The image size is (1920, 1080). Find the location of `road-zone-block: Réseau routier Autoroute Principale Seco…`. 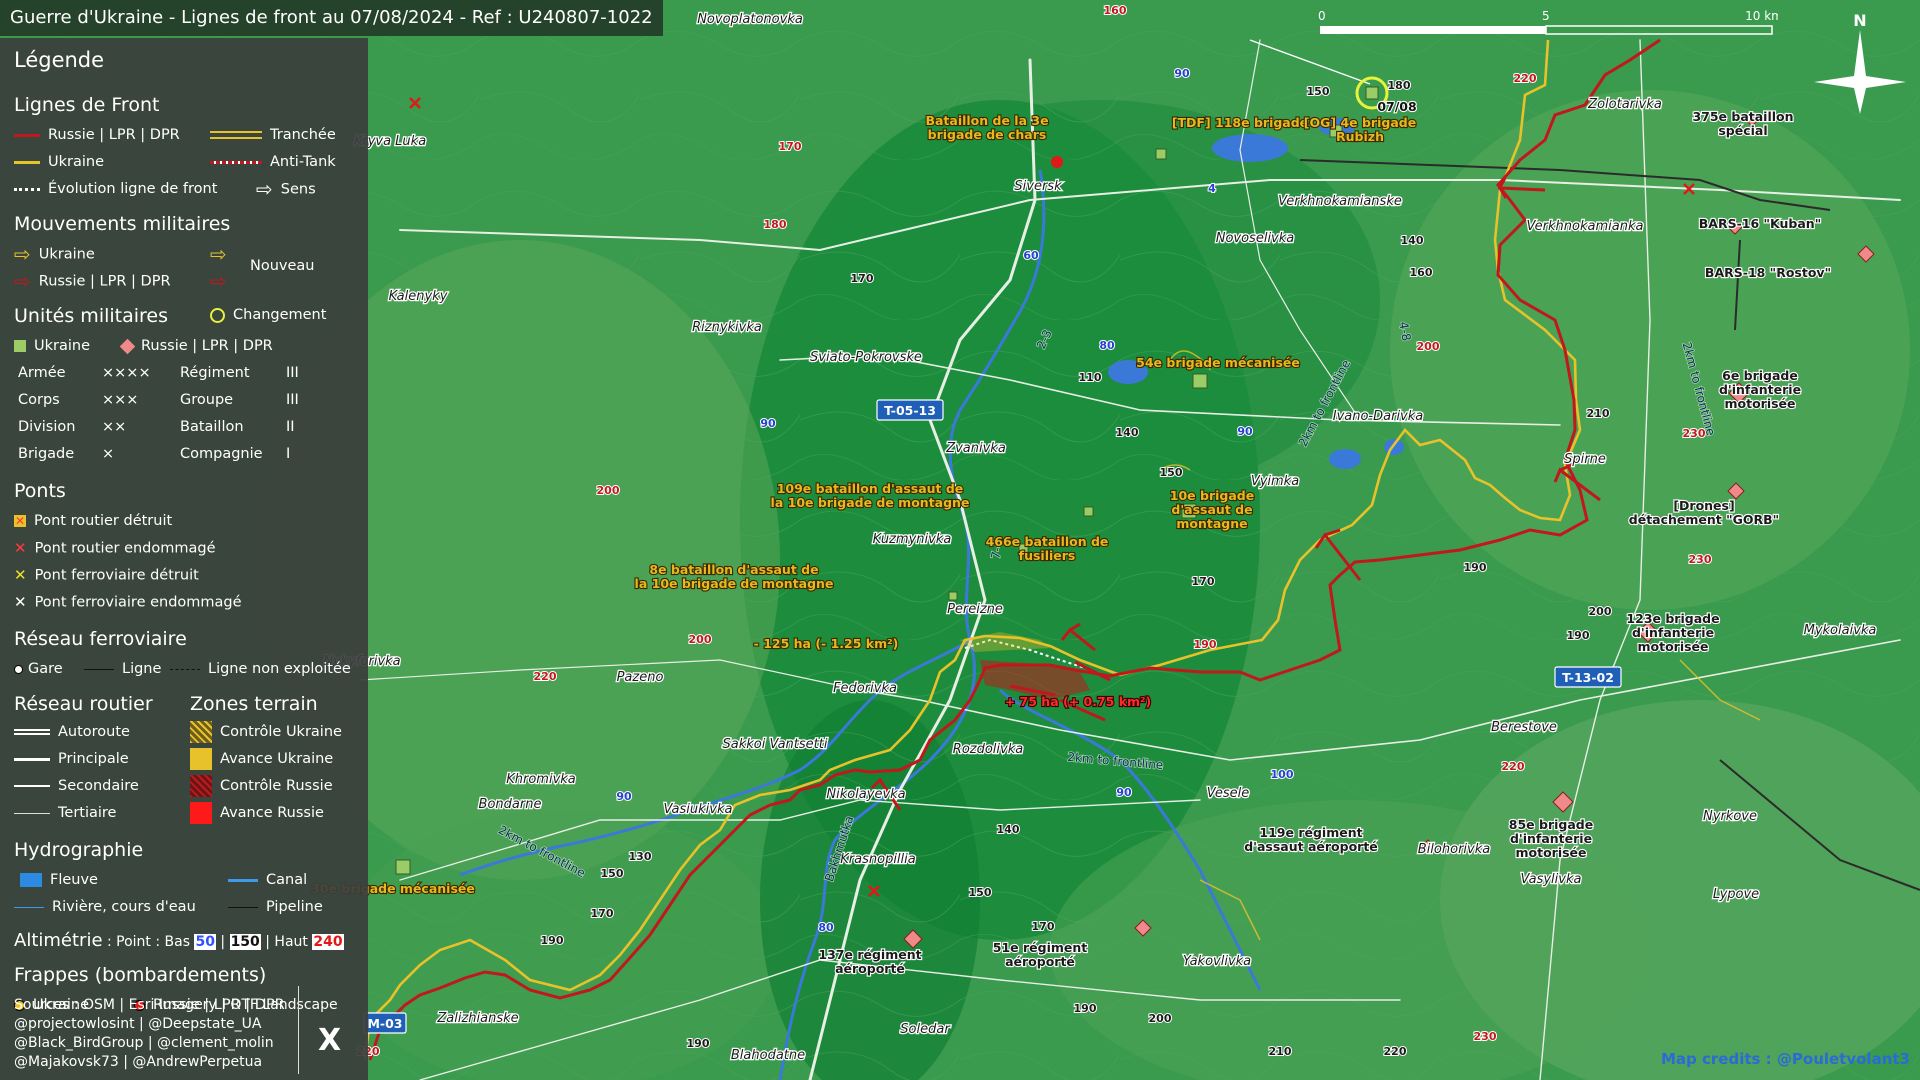

road-zone-block: Réseau routier Autoroute Principale Seco… is located at coordinates (191, 766).